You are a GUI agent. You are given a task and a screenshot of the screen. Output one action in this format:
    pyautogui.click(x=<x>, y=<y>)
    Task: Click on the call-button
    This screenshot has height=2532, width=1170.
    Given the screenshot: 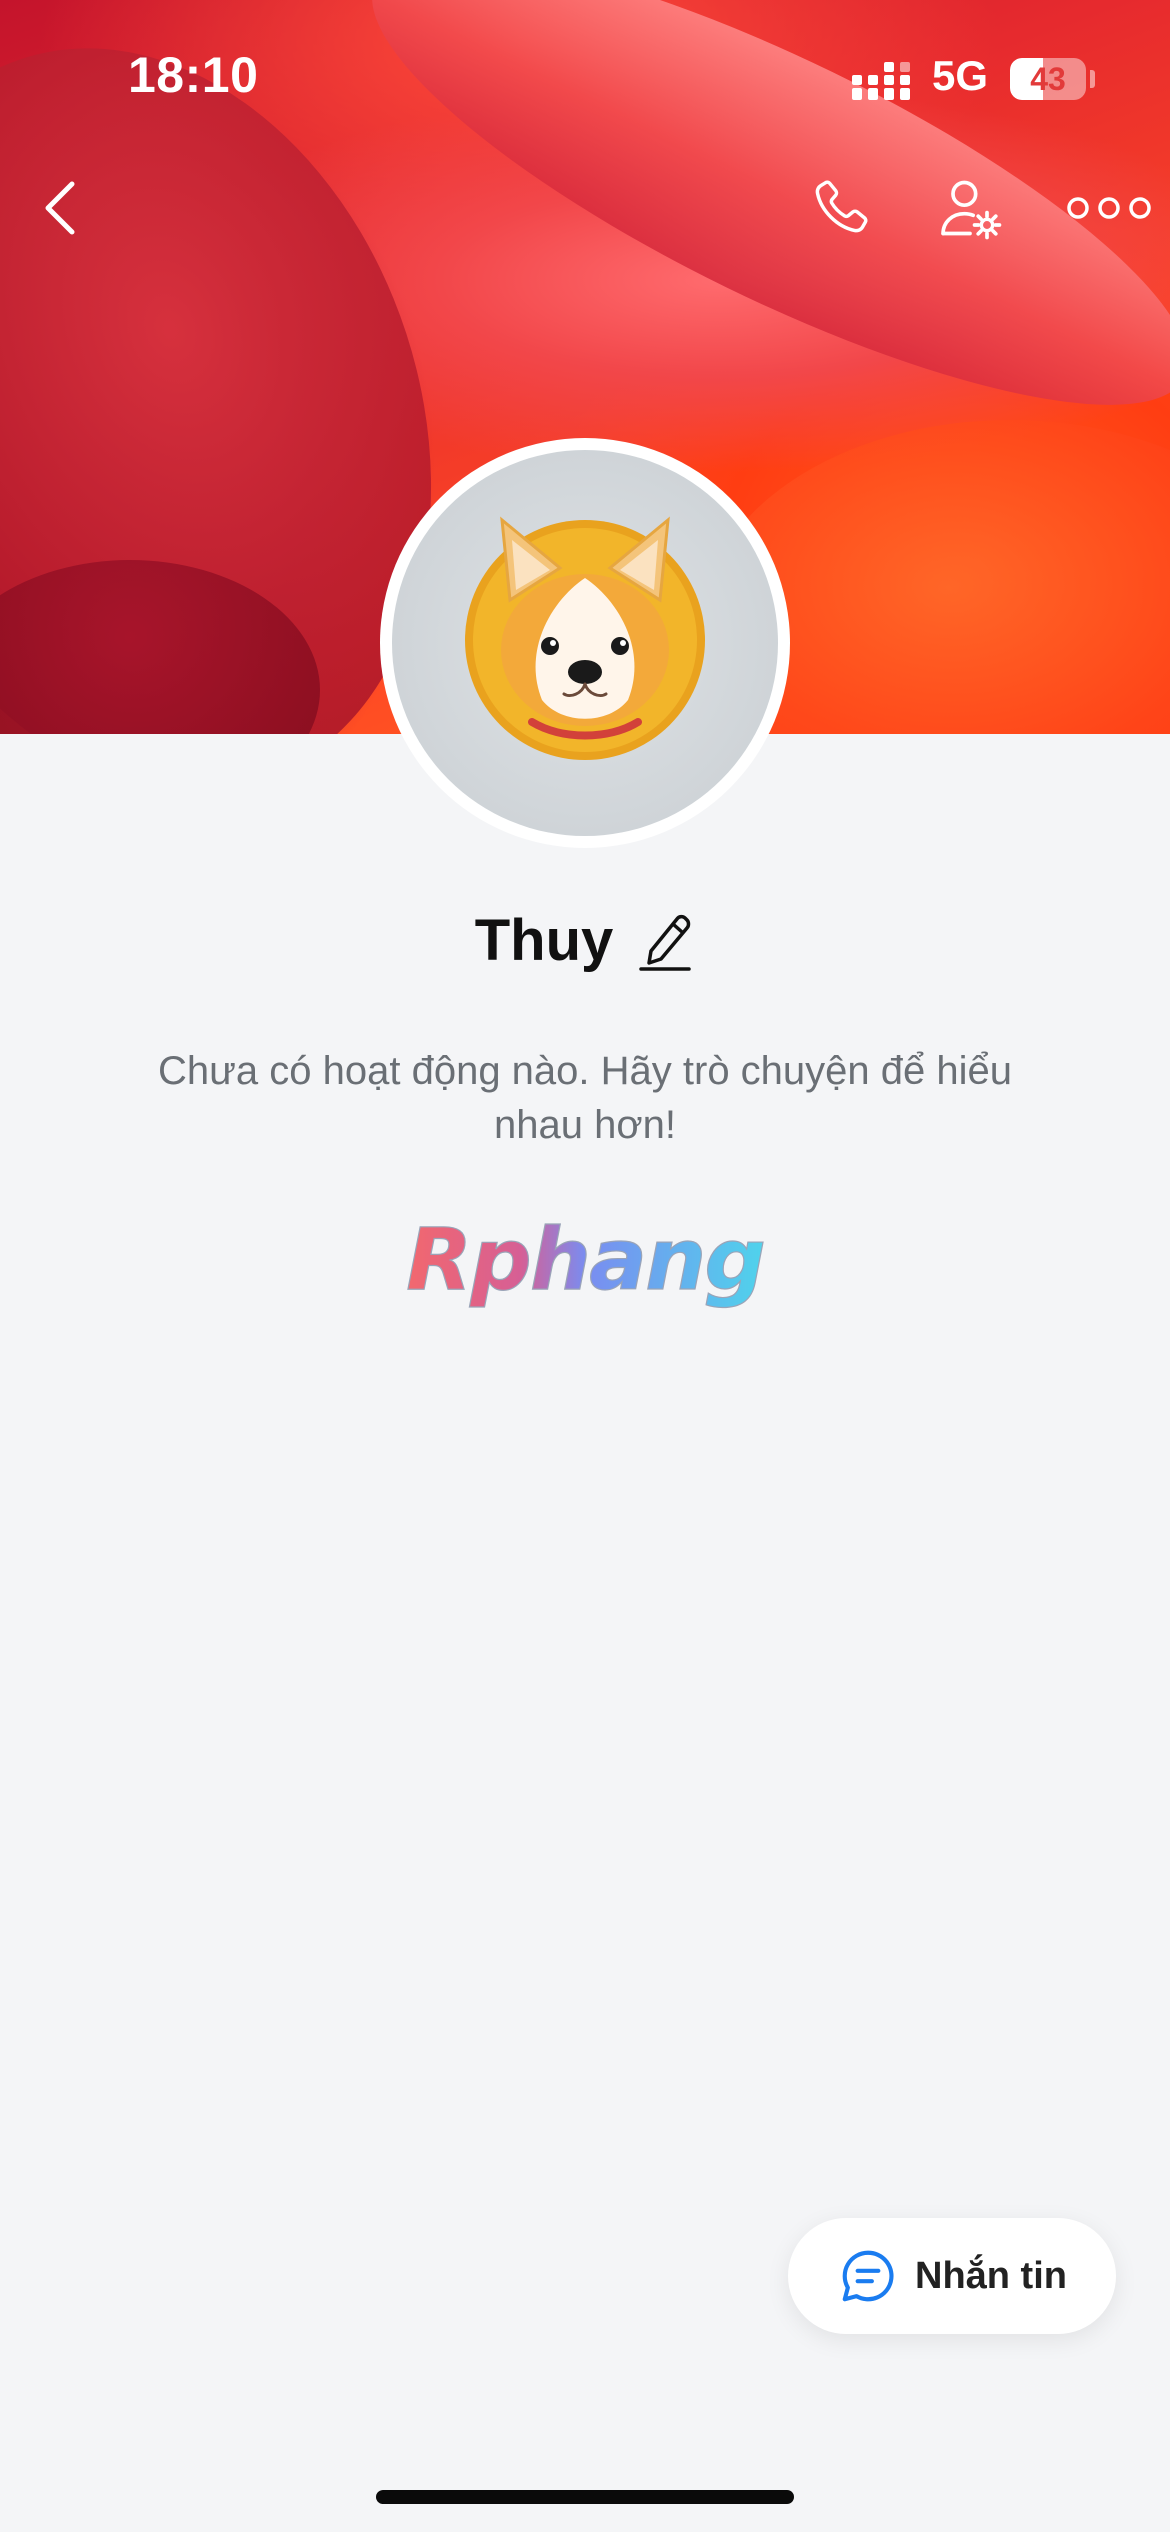 What is the action you would take?
    pyautogui.click(x=840, y=208)
    